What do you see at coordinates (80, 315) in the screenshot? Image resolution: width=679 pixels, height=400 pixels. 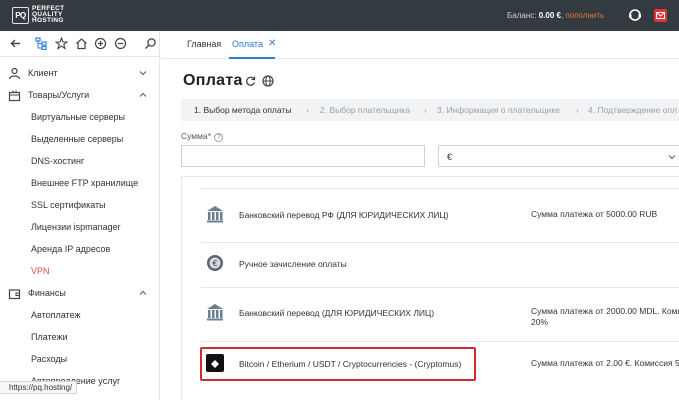 I see `sidebar-item-autopay: Автоплатеж` at bounding box center [80, 315].